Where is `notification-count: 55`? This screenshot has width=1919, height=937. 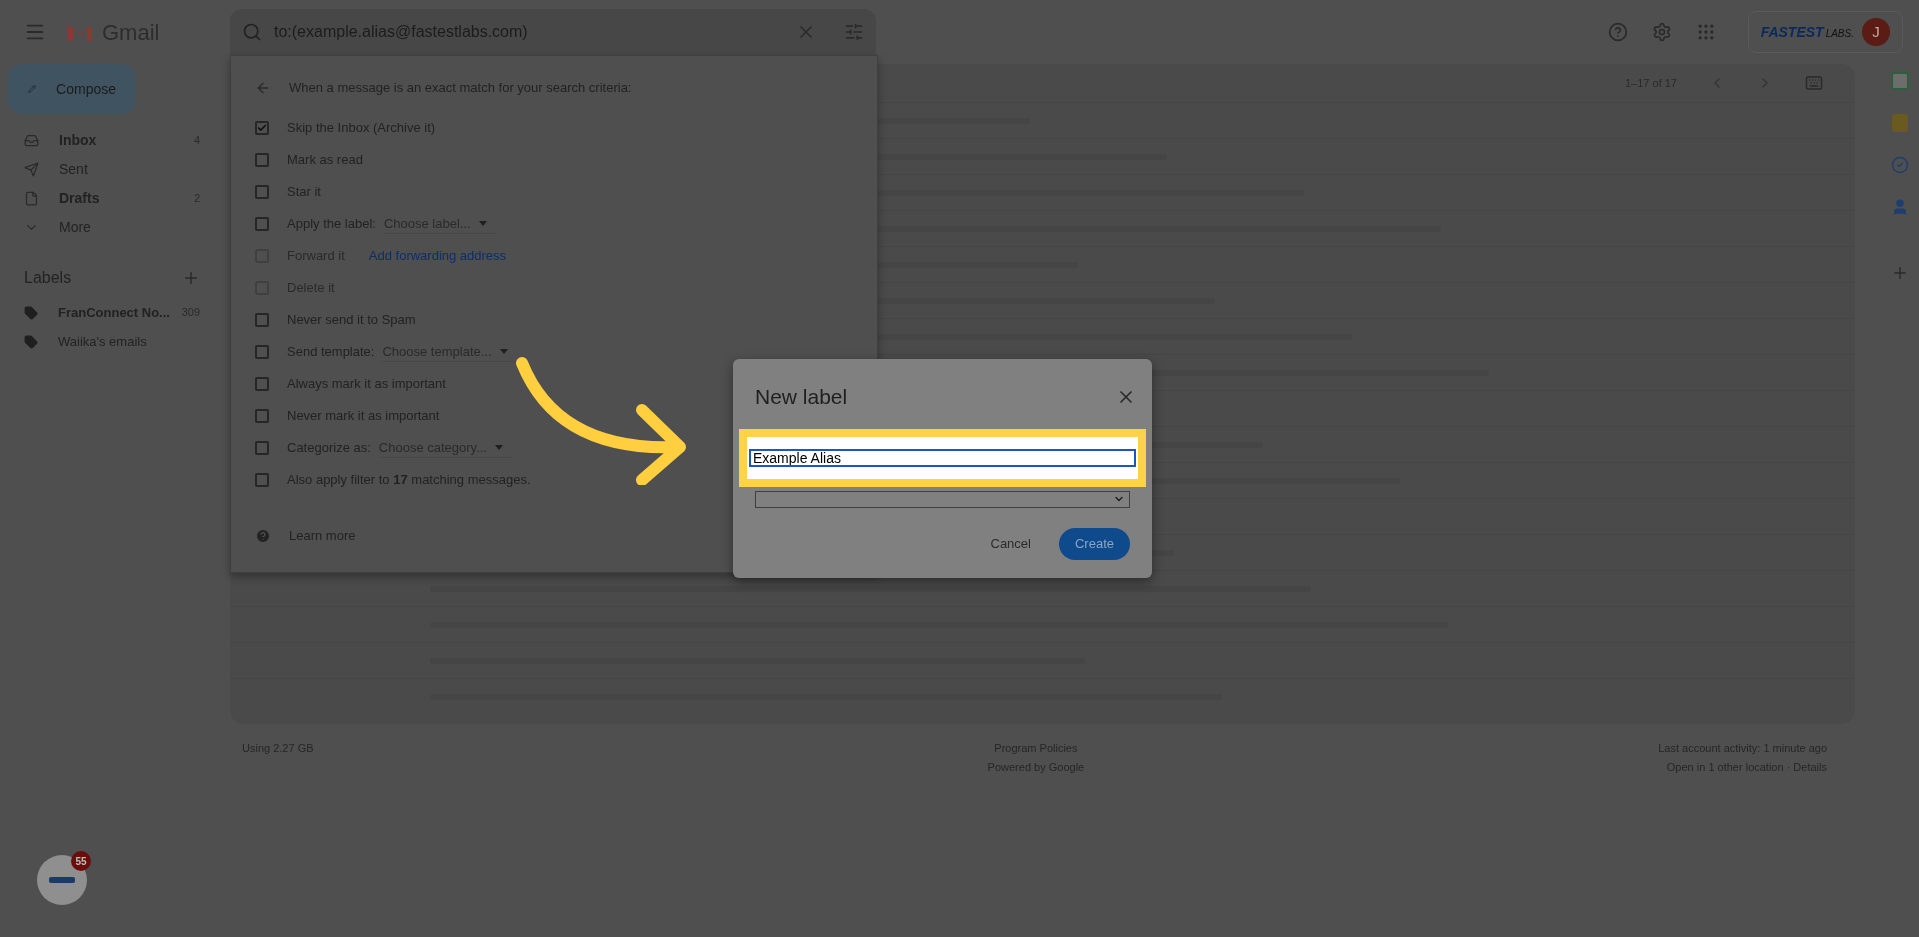 notification-count: 55 is located at coordinates (81, 861).